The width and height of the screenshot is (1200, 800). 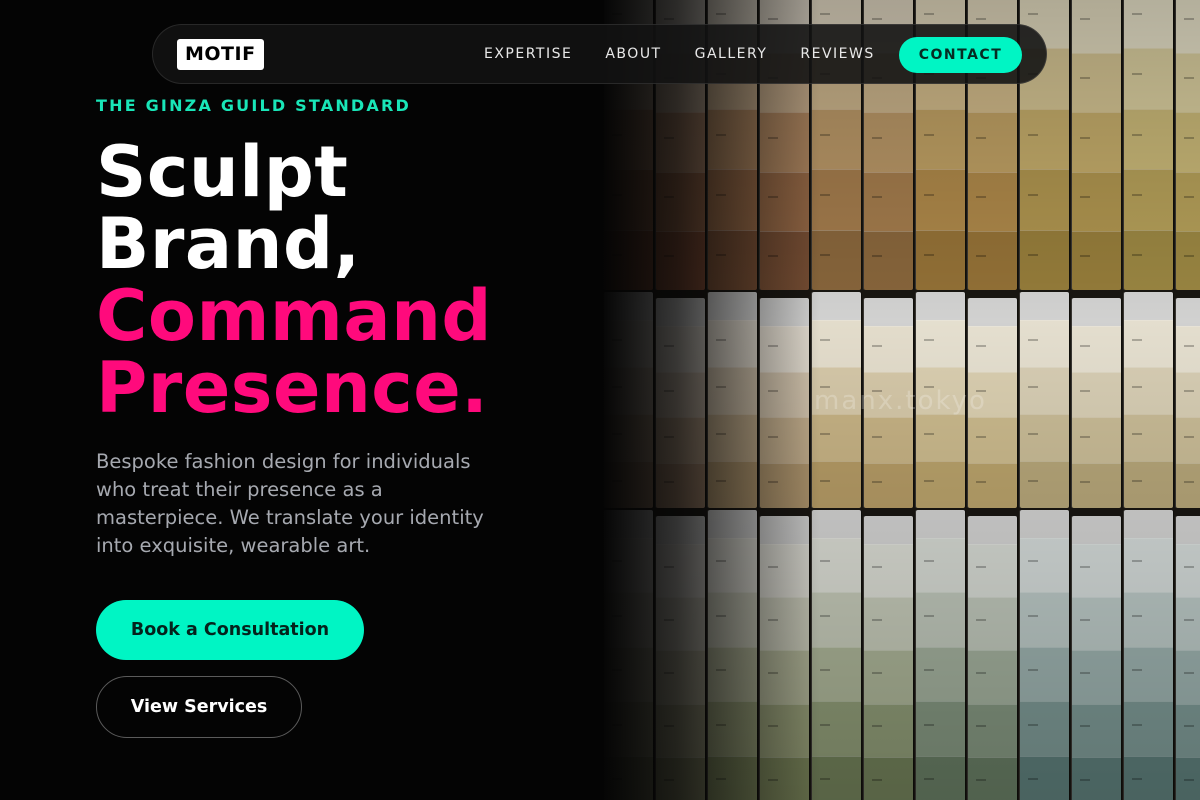 I want to click on contact-button: CONTACT, so click(x=960, y=55).